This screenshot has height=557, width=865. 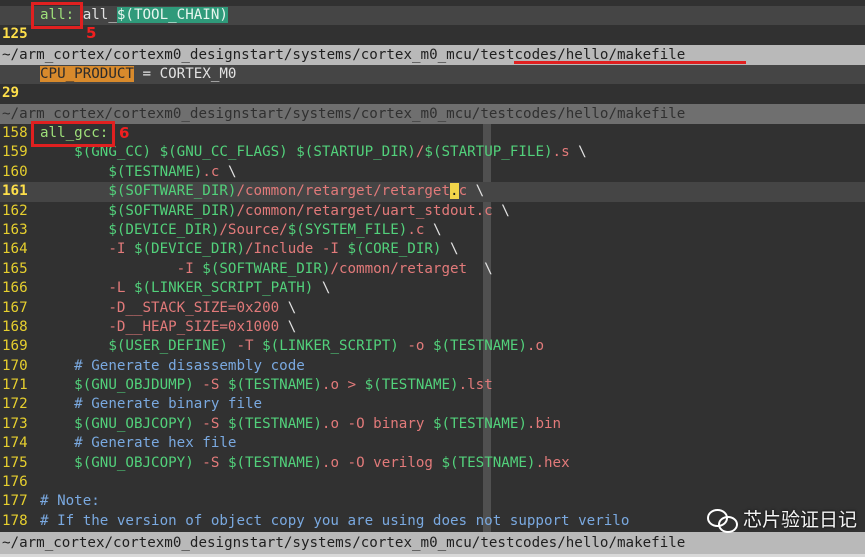 What do you see at coordinates (210, 423) in the screenshot?
I see `code-path: -S` at bounding box center [210, 423].